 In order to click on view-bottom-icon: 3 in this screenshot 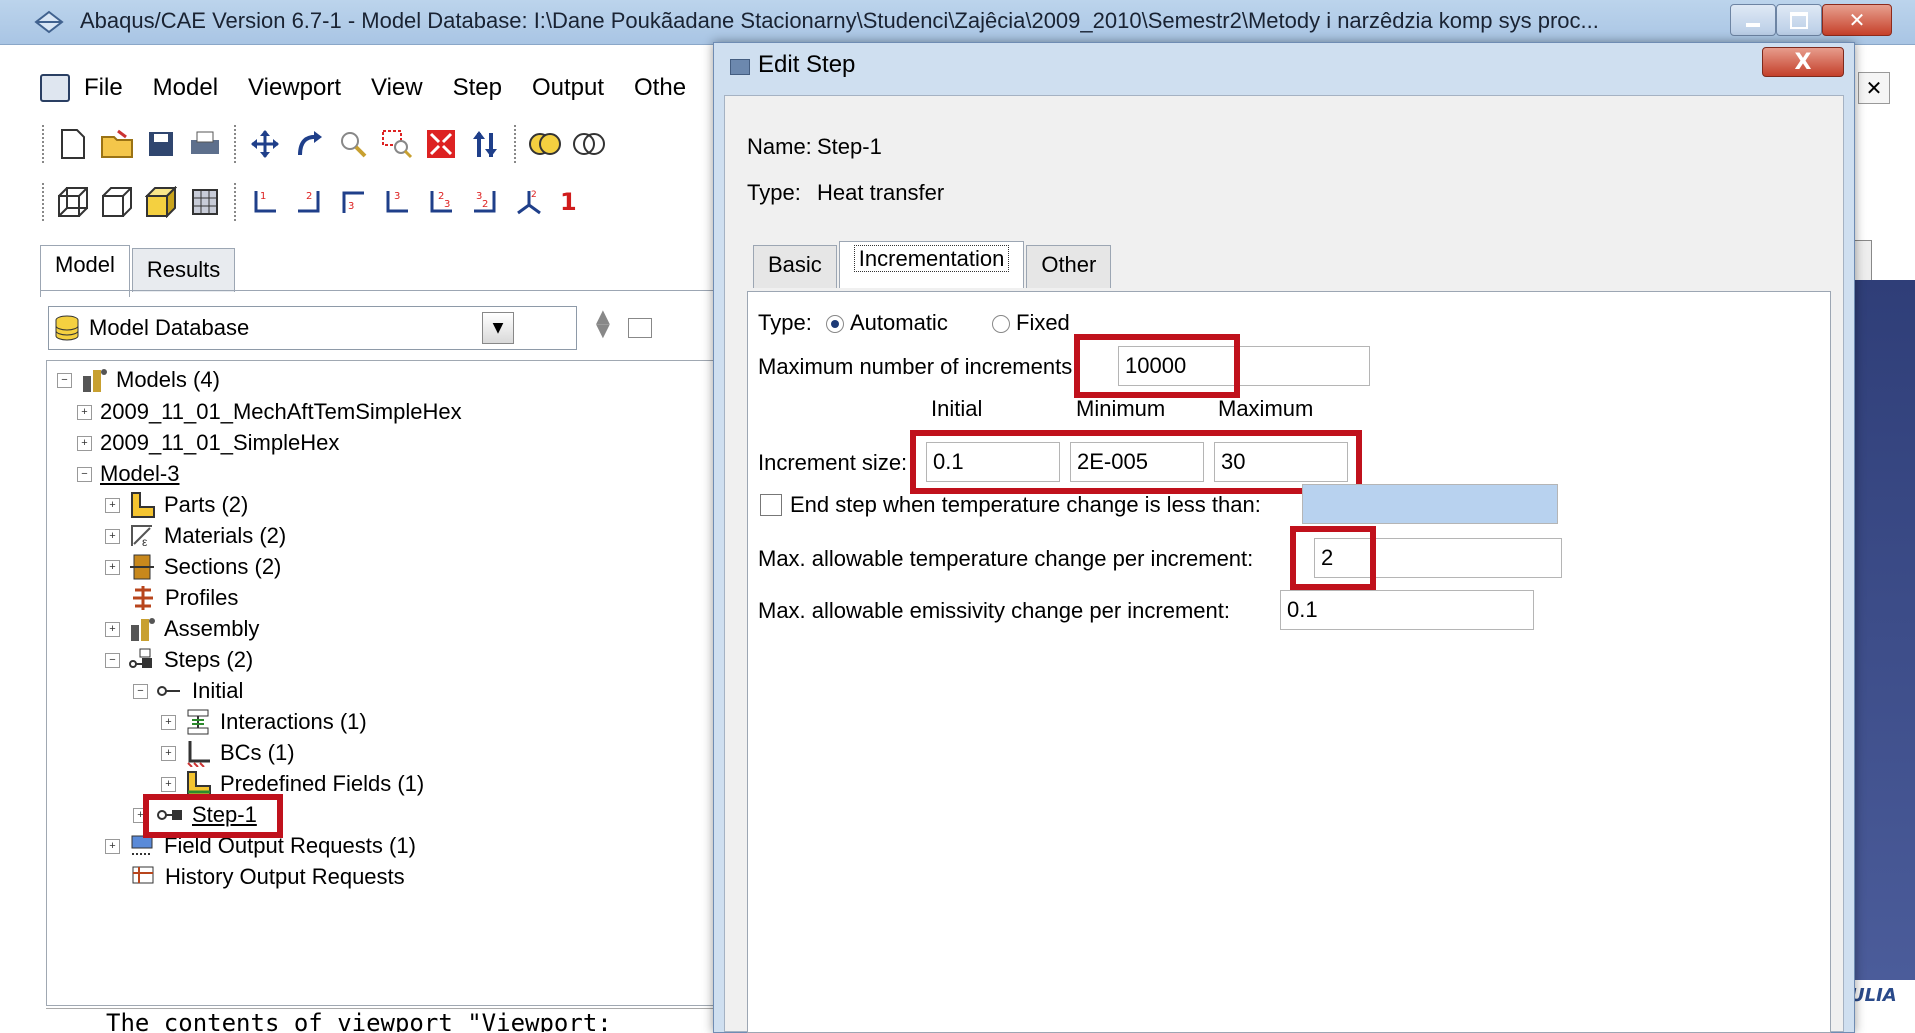, I will do `click(397, 202)`.